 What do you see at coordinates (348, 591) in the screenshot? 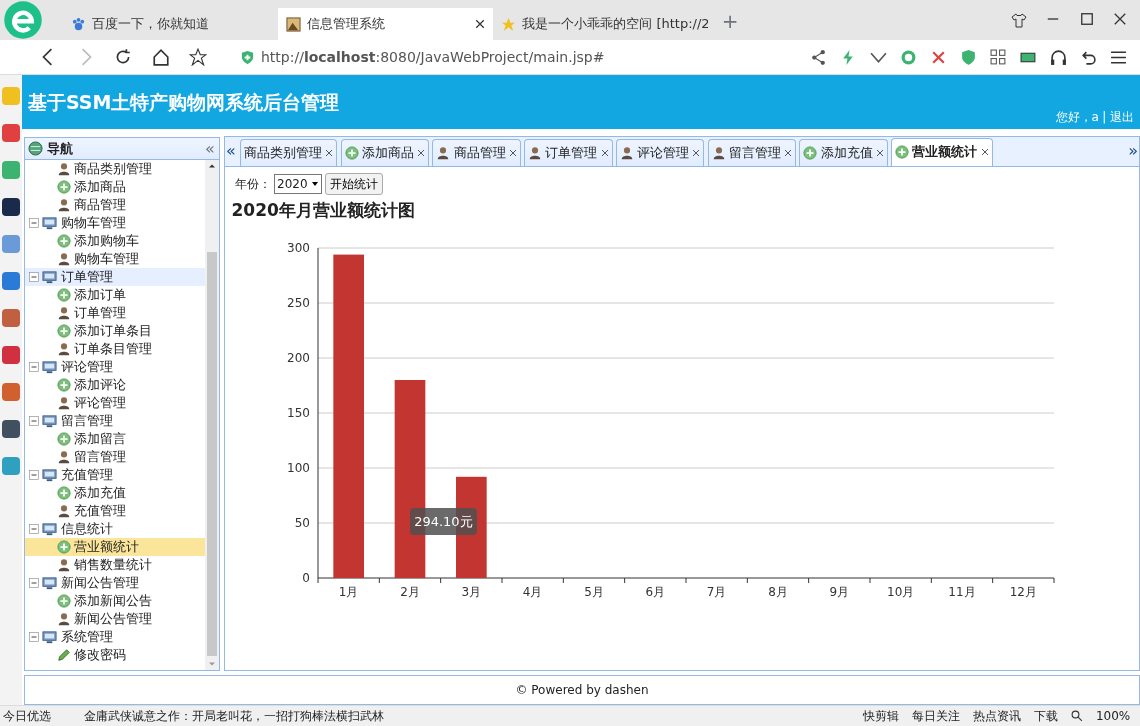
I see `axis-label: 1月` at bounding box center [348, 591].